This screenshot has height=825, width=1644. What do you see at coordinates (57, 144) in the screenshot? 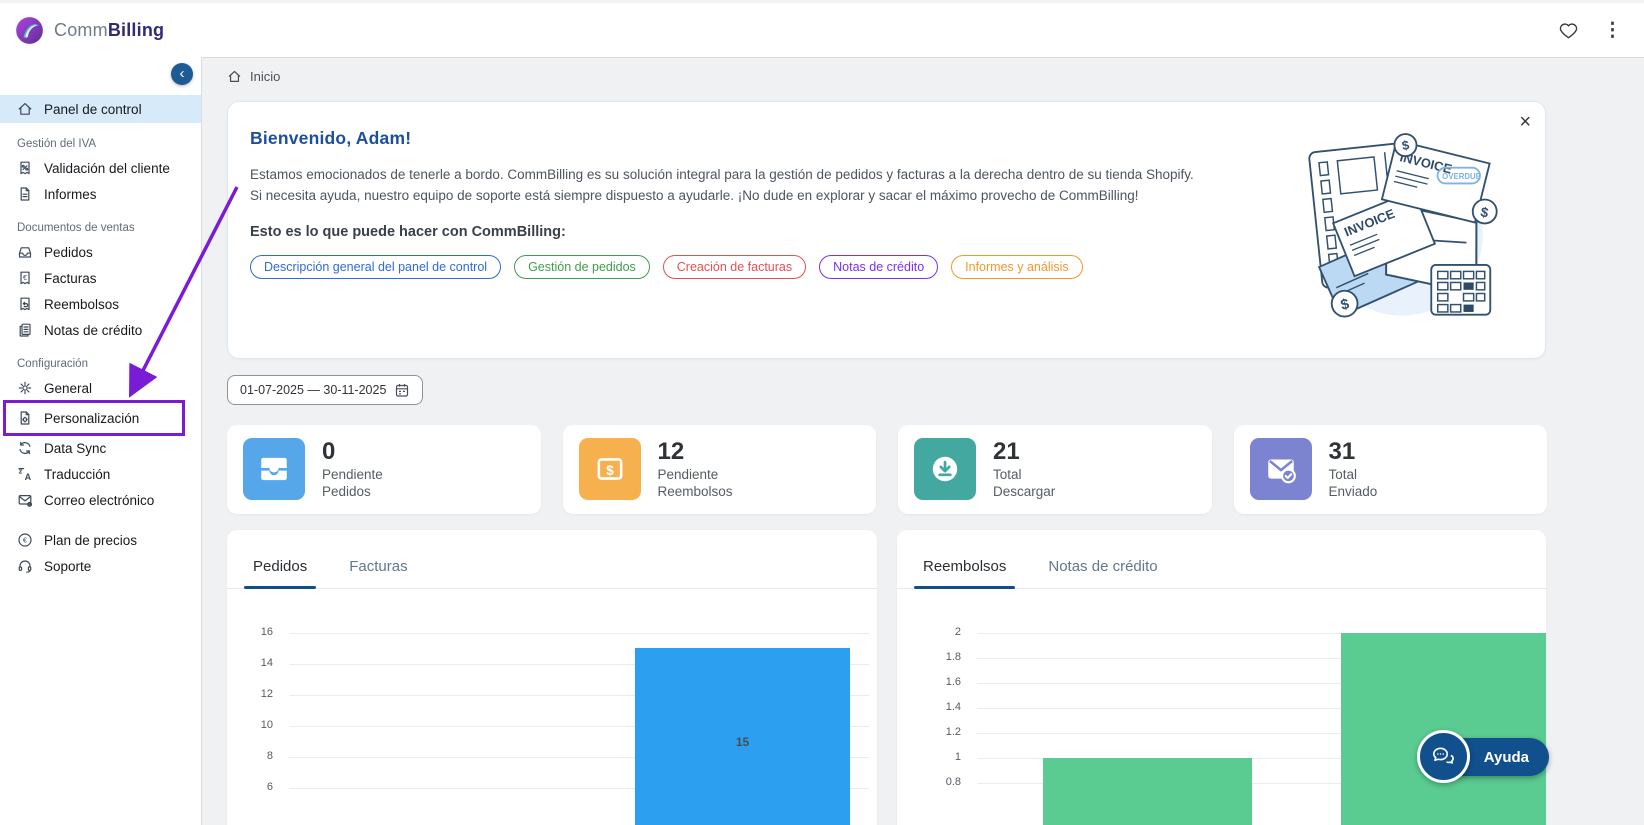
I see `sidebar-section-gestion-iva: Gestión del IVA` at bounding box center [57, 144].